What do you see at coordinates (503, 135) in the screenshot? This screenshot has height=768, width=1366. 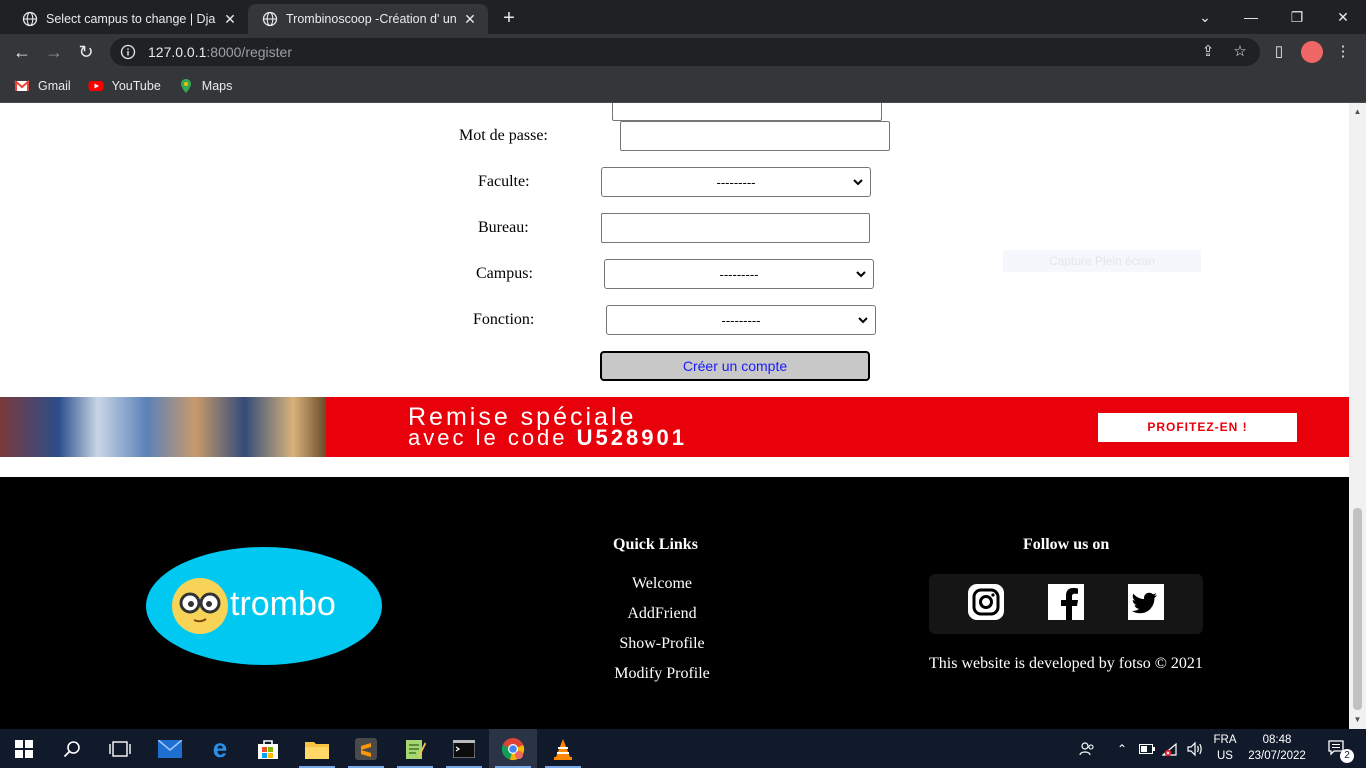 I see `password-label: Mot de passe:` at bounding box center [503, 135].